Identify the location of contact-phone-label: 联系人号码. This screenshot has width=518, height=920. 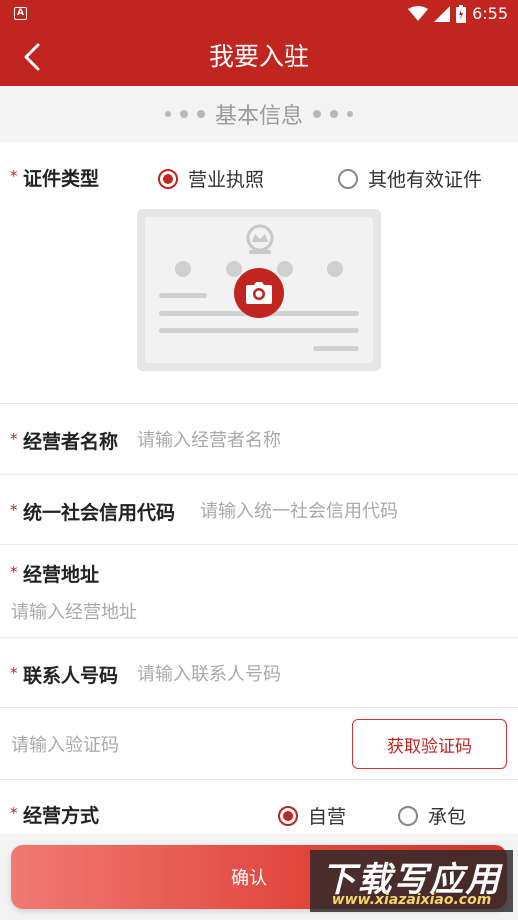
(71, 676).